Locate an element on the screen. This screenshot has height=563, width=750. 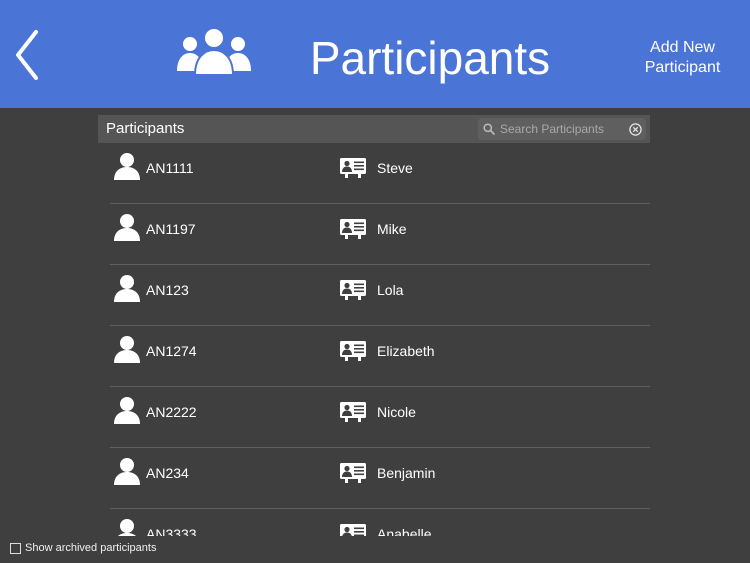
participant-id: AN1197 is located at coordinates (171, 229).